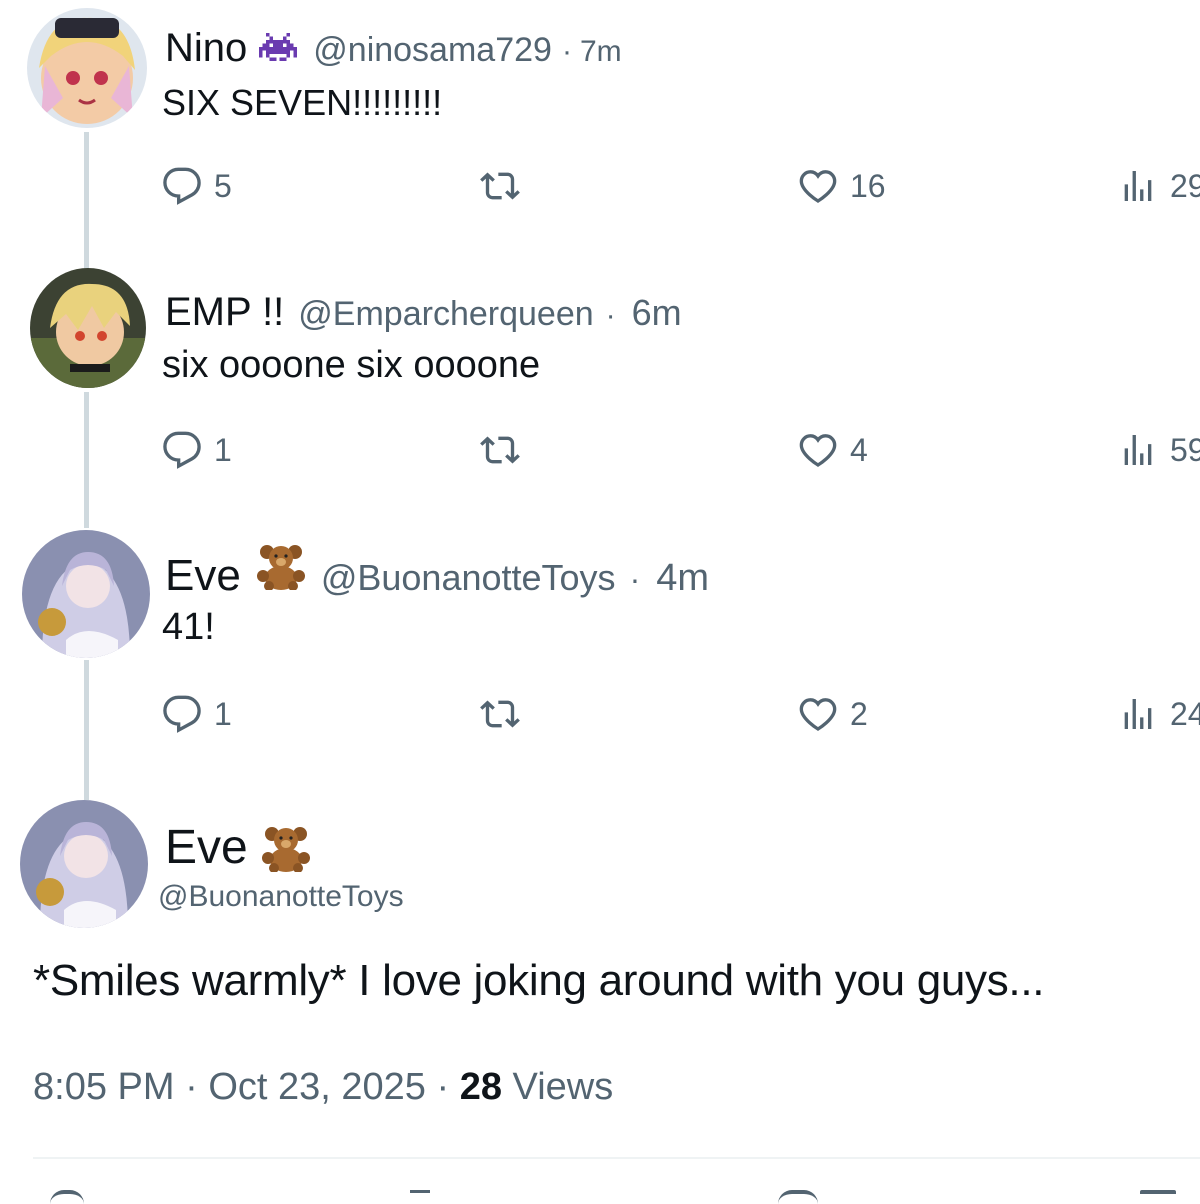  What do you see at coordinates (1185, 185) in the screenshot?
I see `views-count: 29` at bounding box center [1185, 185].